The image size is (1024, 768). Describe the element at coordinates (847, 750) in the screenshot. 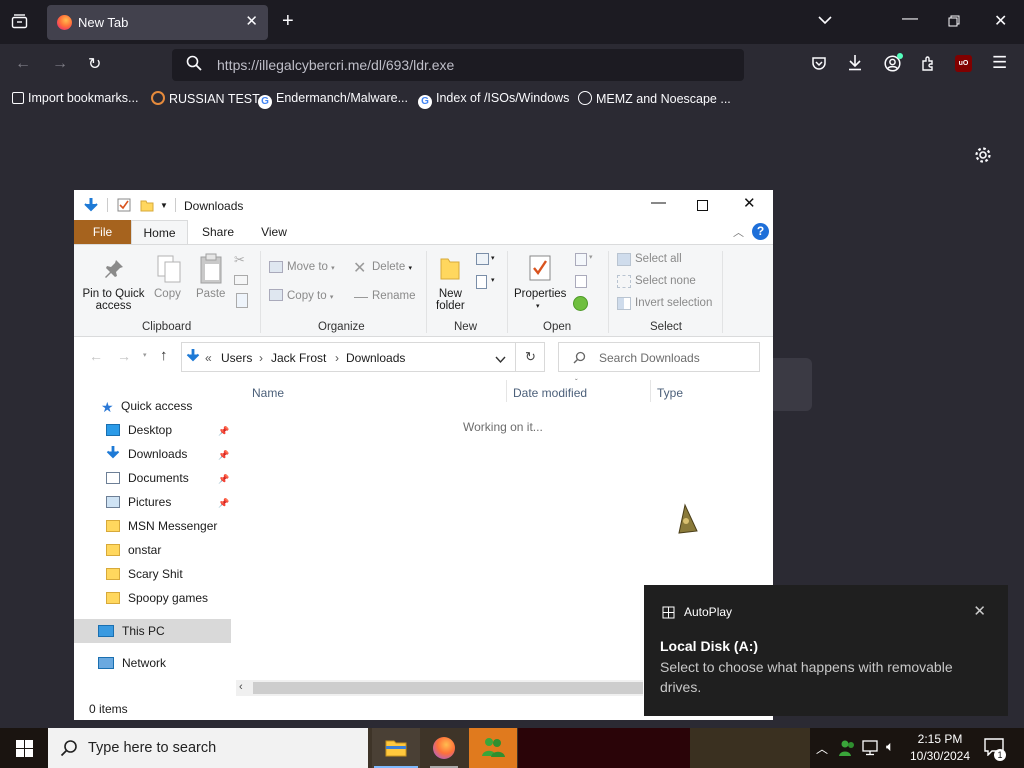

I see `msn-tray-icon` at that location.